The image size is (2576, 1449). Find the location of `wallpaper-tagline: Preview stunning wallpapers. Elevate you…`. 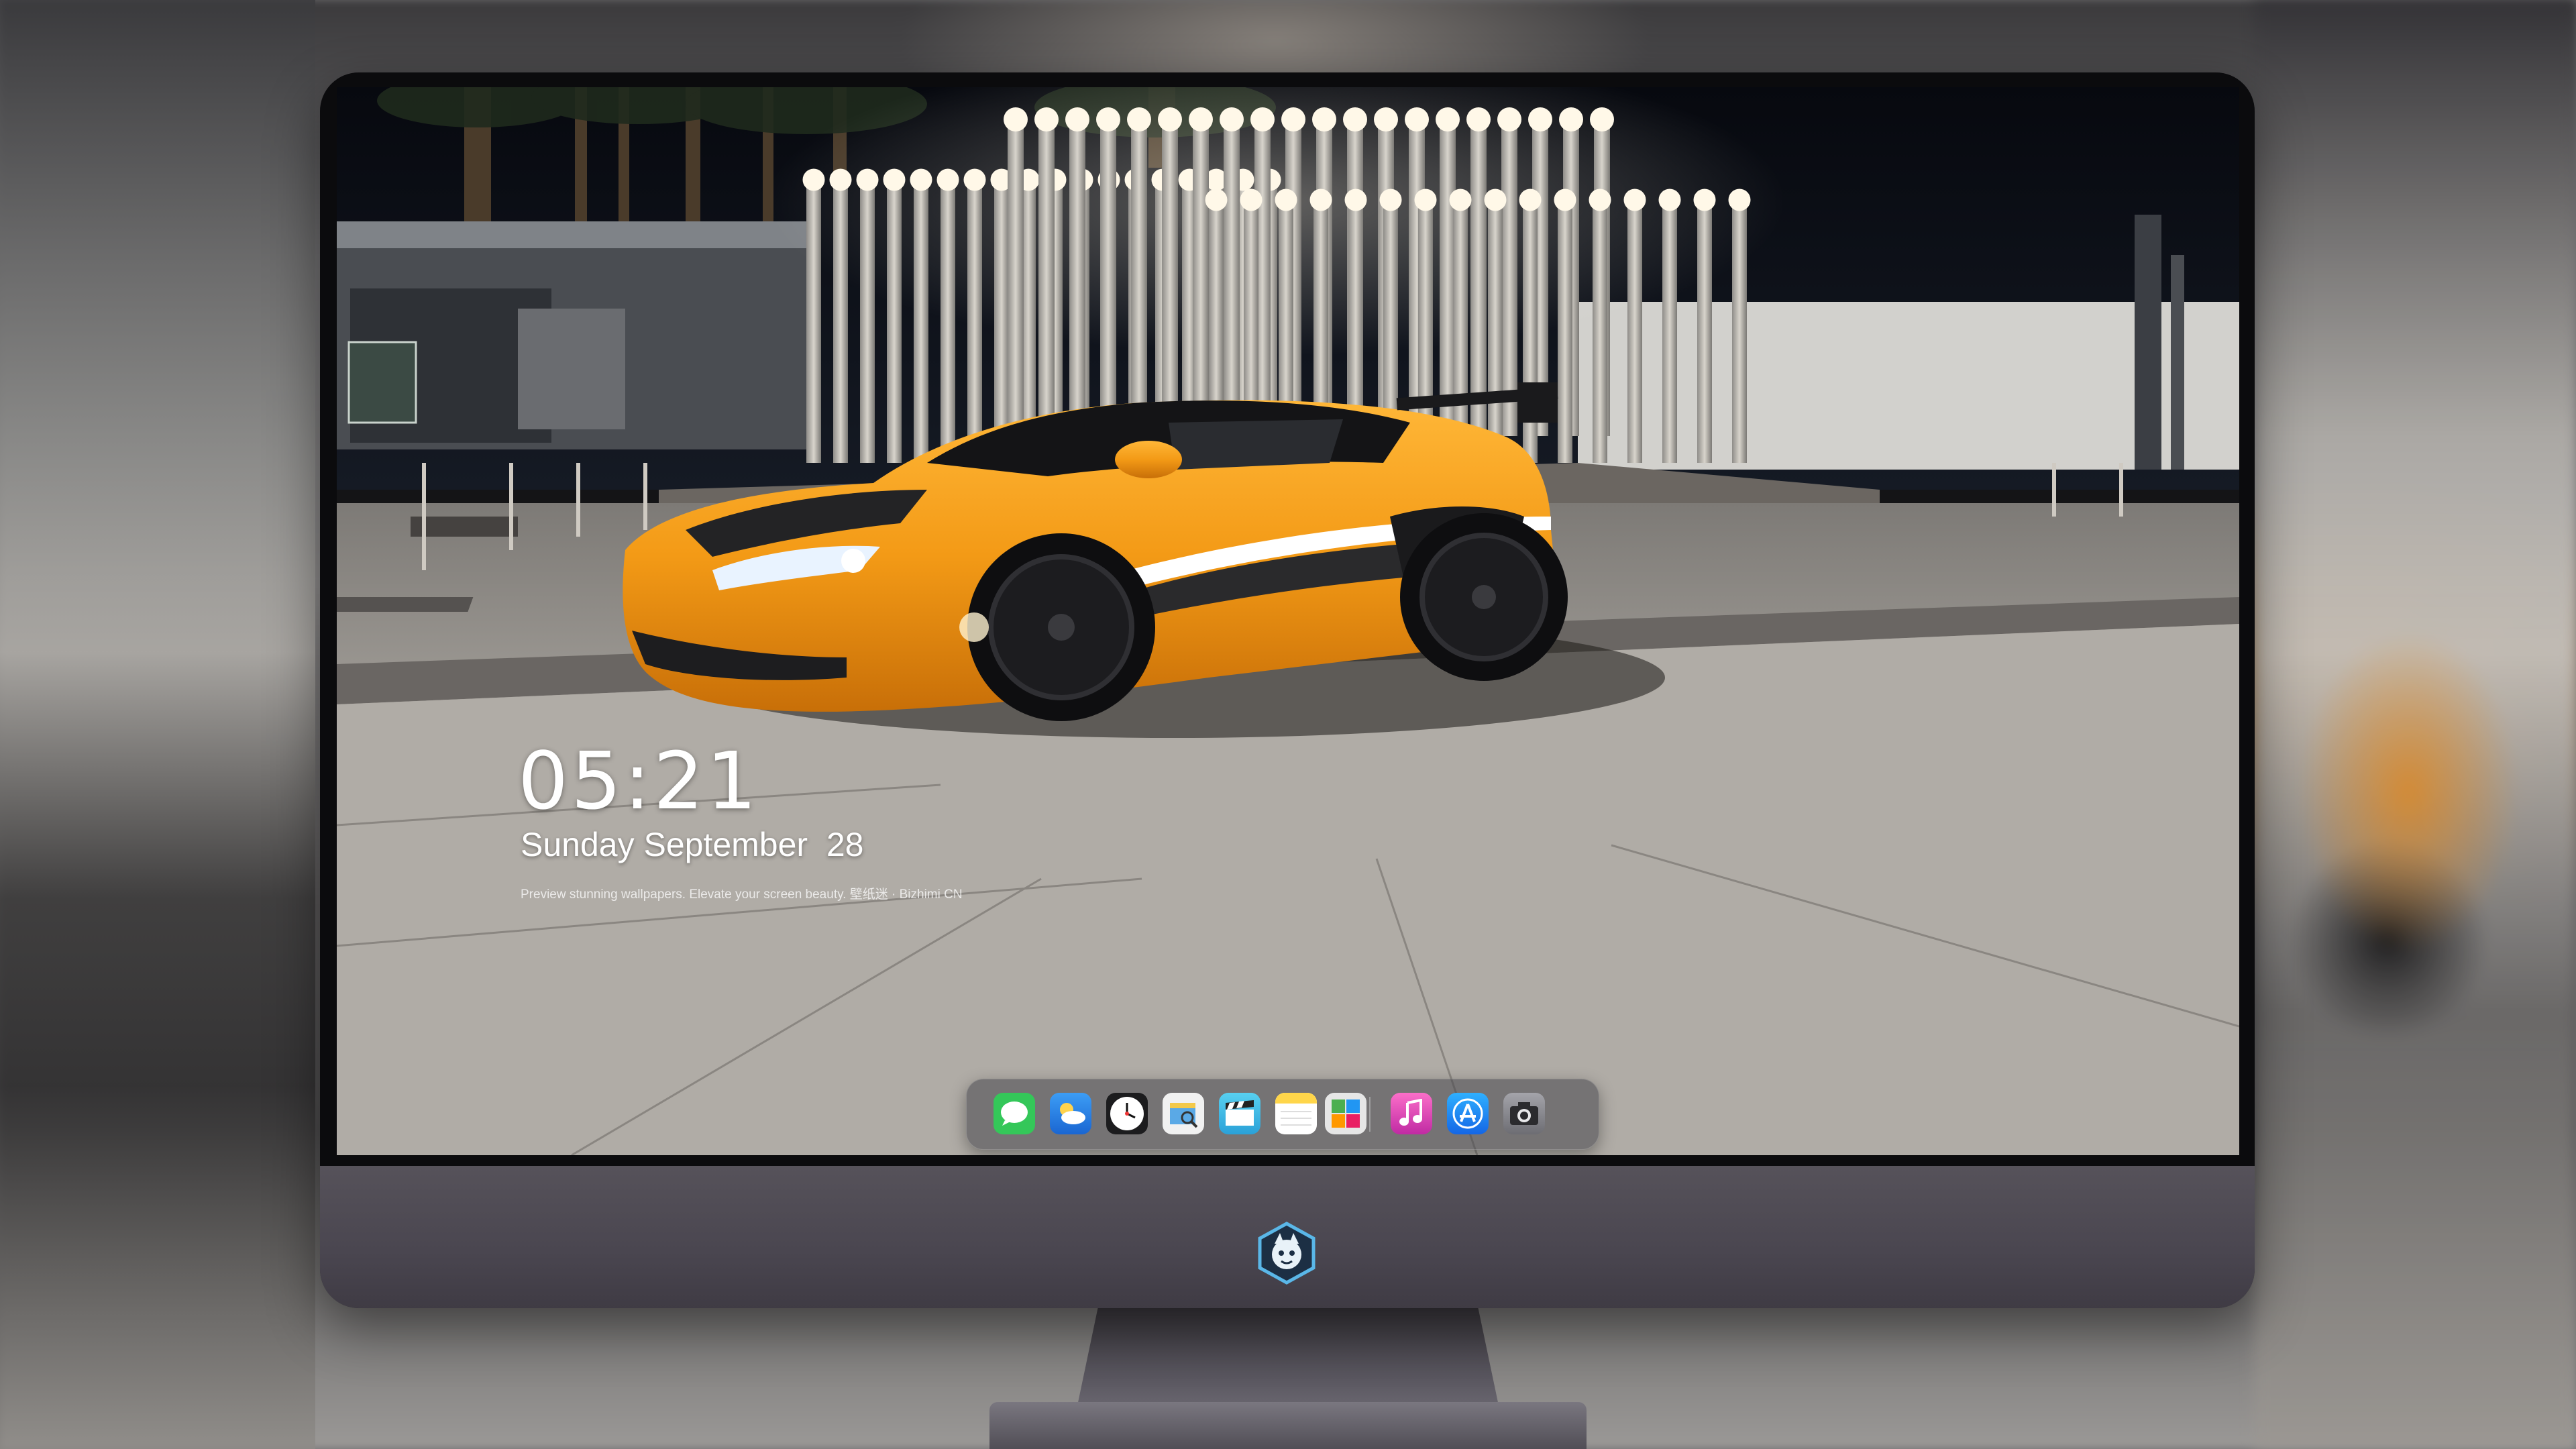

wallpaper-tagline: Preview stunning wallpapers. Elevate you… is located at coordinates (742, 895).